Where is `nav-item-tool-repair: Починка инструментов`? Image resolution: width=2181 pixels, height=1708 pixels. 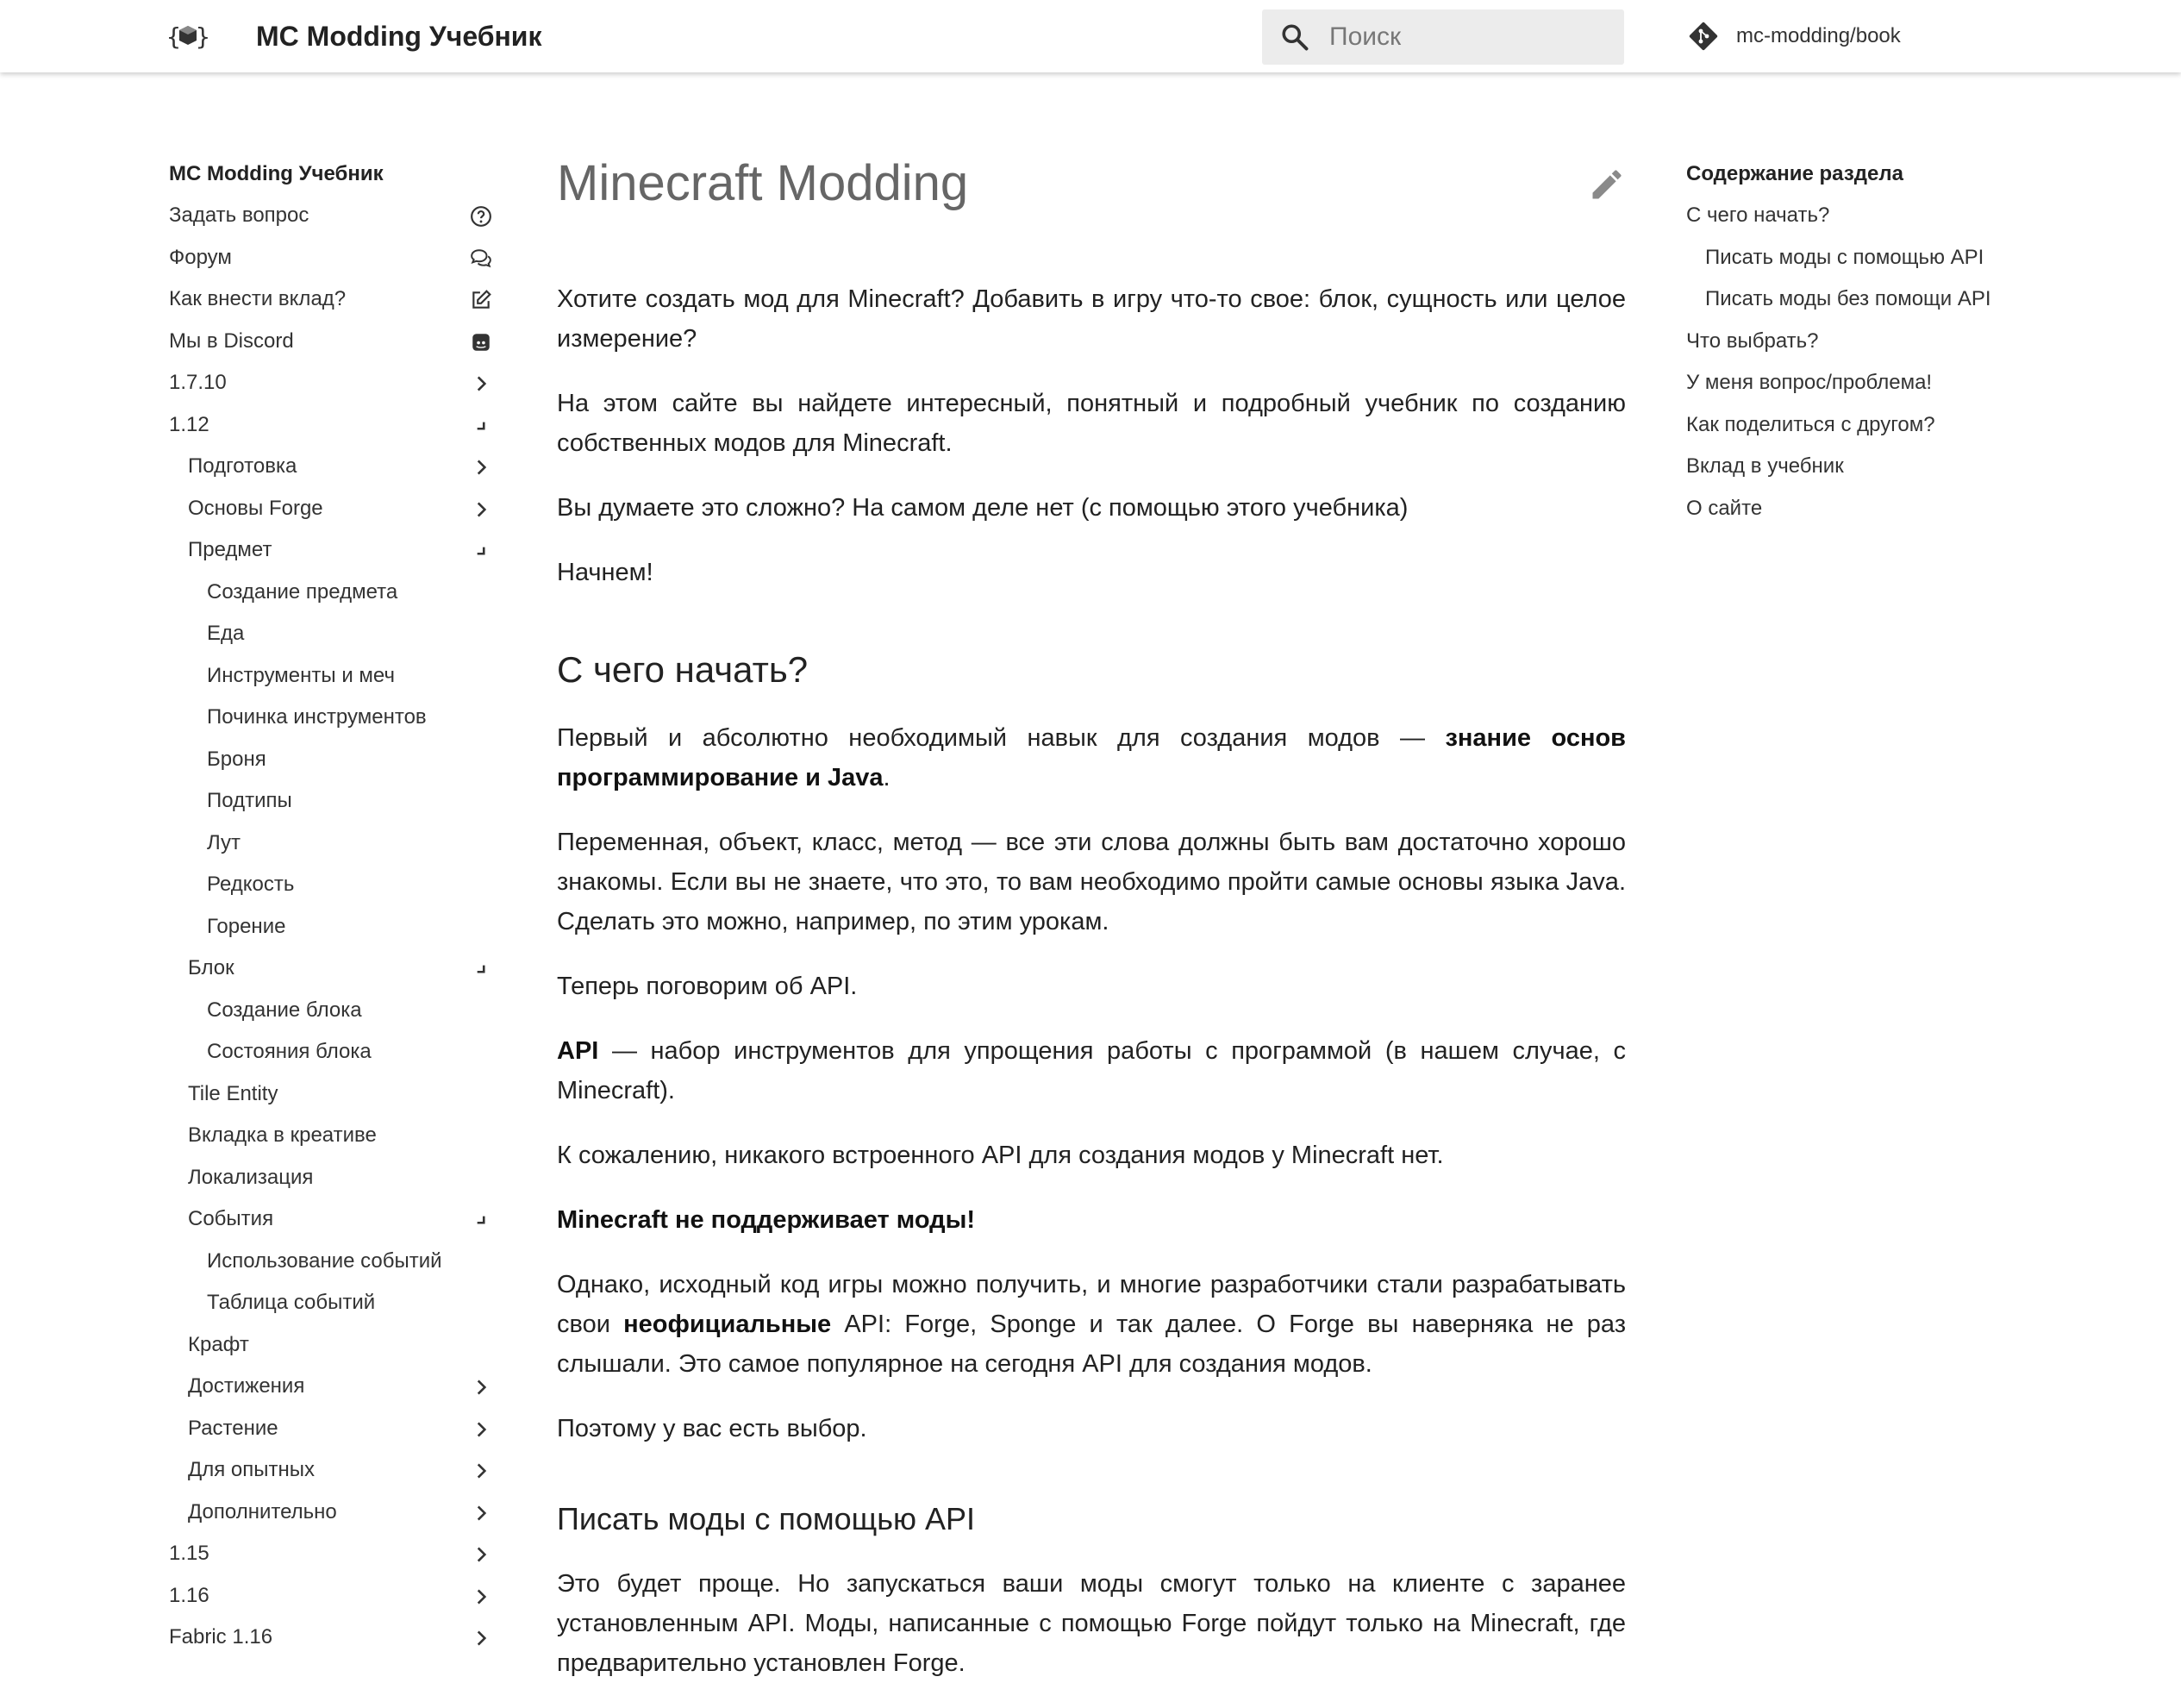
nav-item-tool-repair: Починка инструментов is located at coordinates (333, 718).